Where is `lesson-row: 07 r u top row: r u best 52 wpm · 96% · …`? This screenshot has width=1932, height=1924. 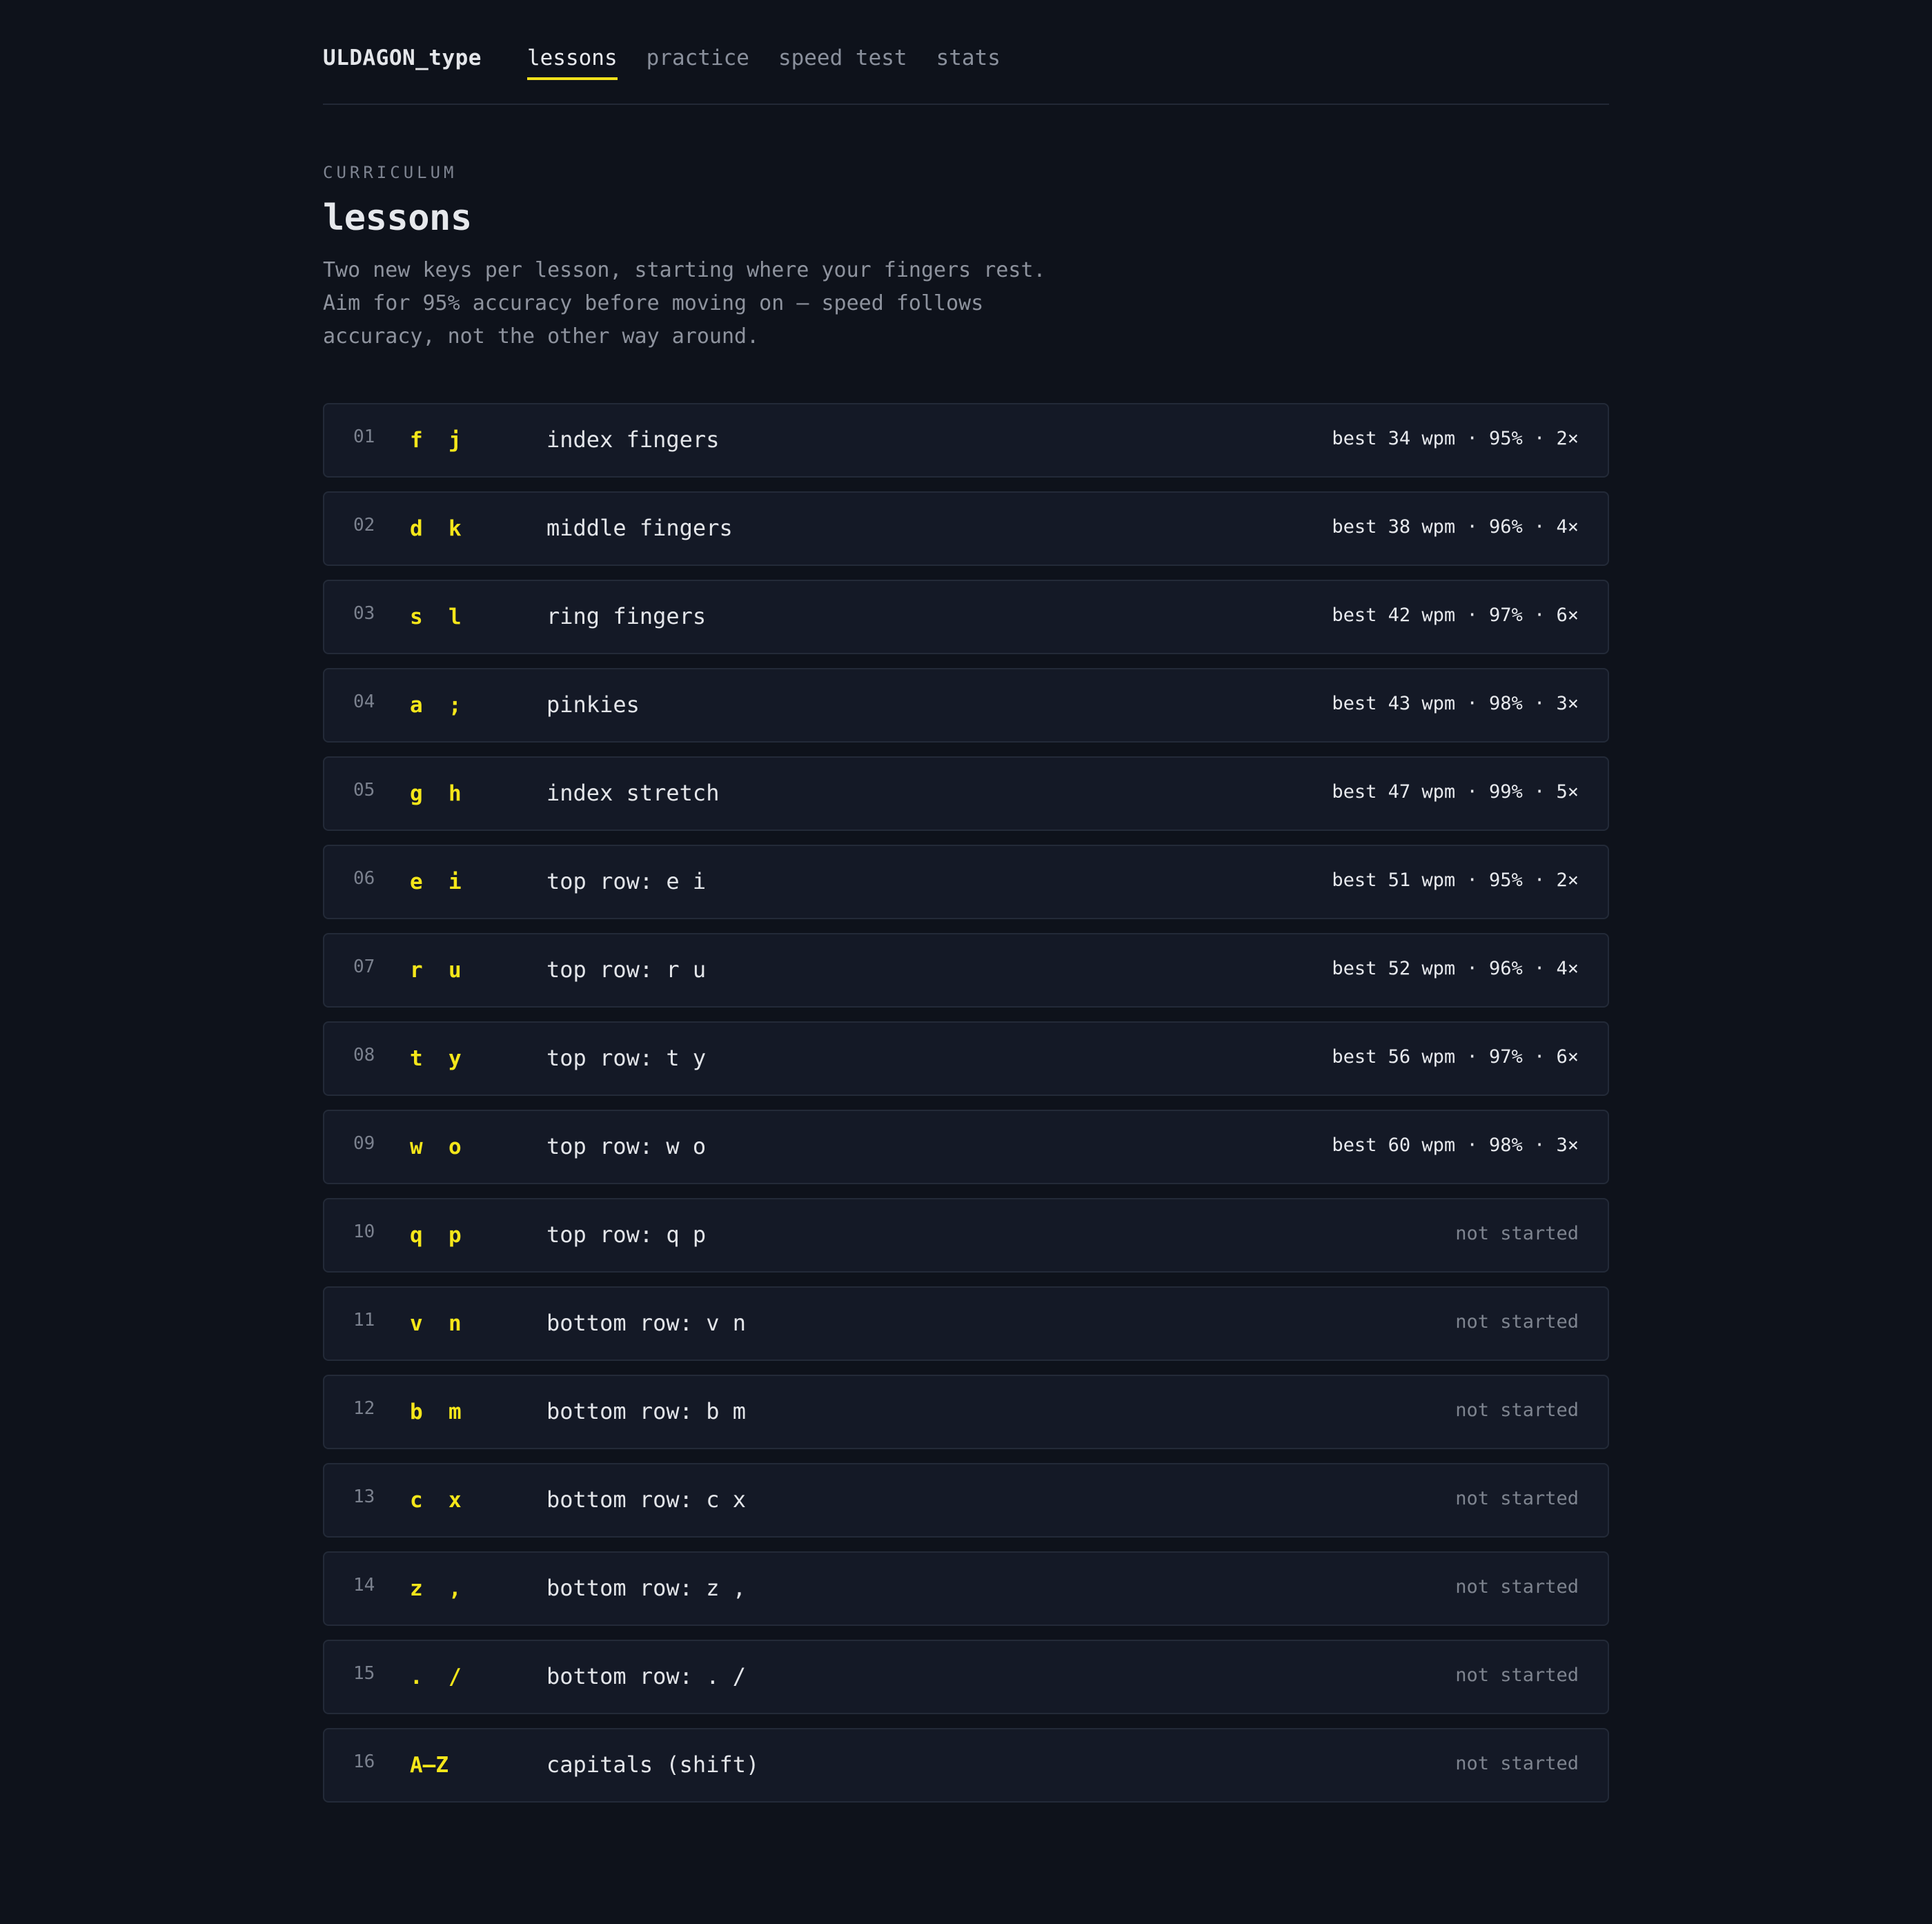 lesson-row: 07 r u top row: r u best 52 wpm · 96% · … is located at coordinates (966, 970).